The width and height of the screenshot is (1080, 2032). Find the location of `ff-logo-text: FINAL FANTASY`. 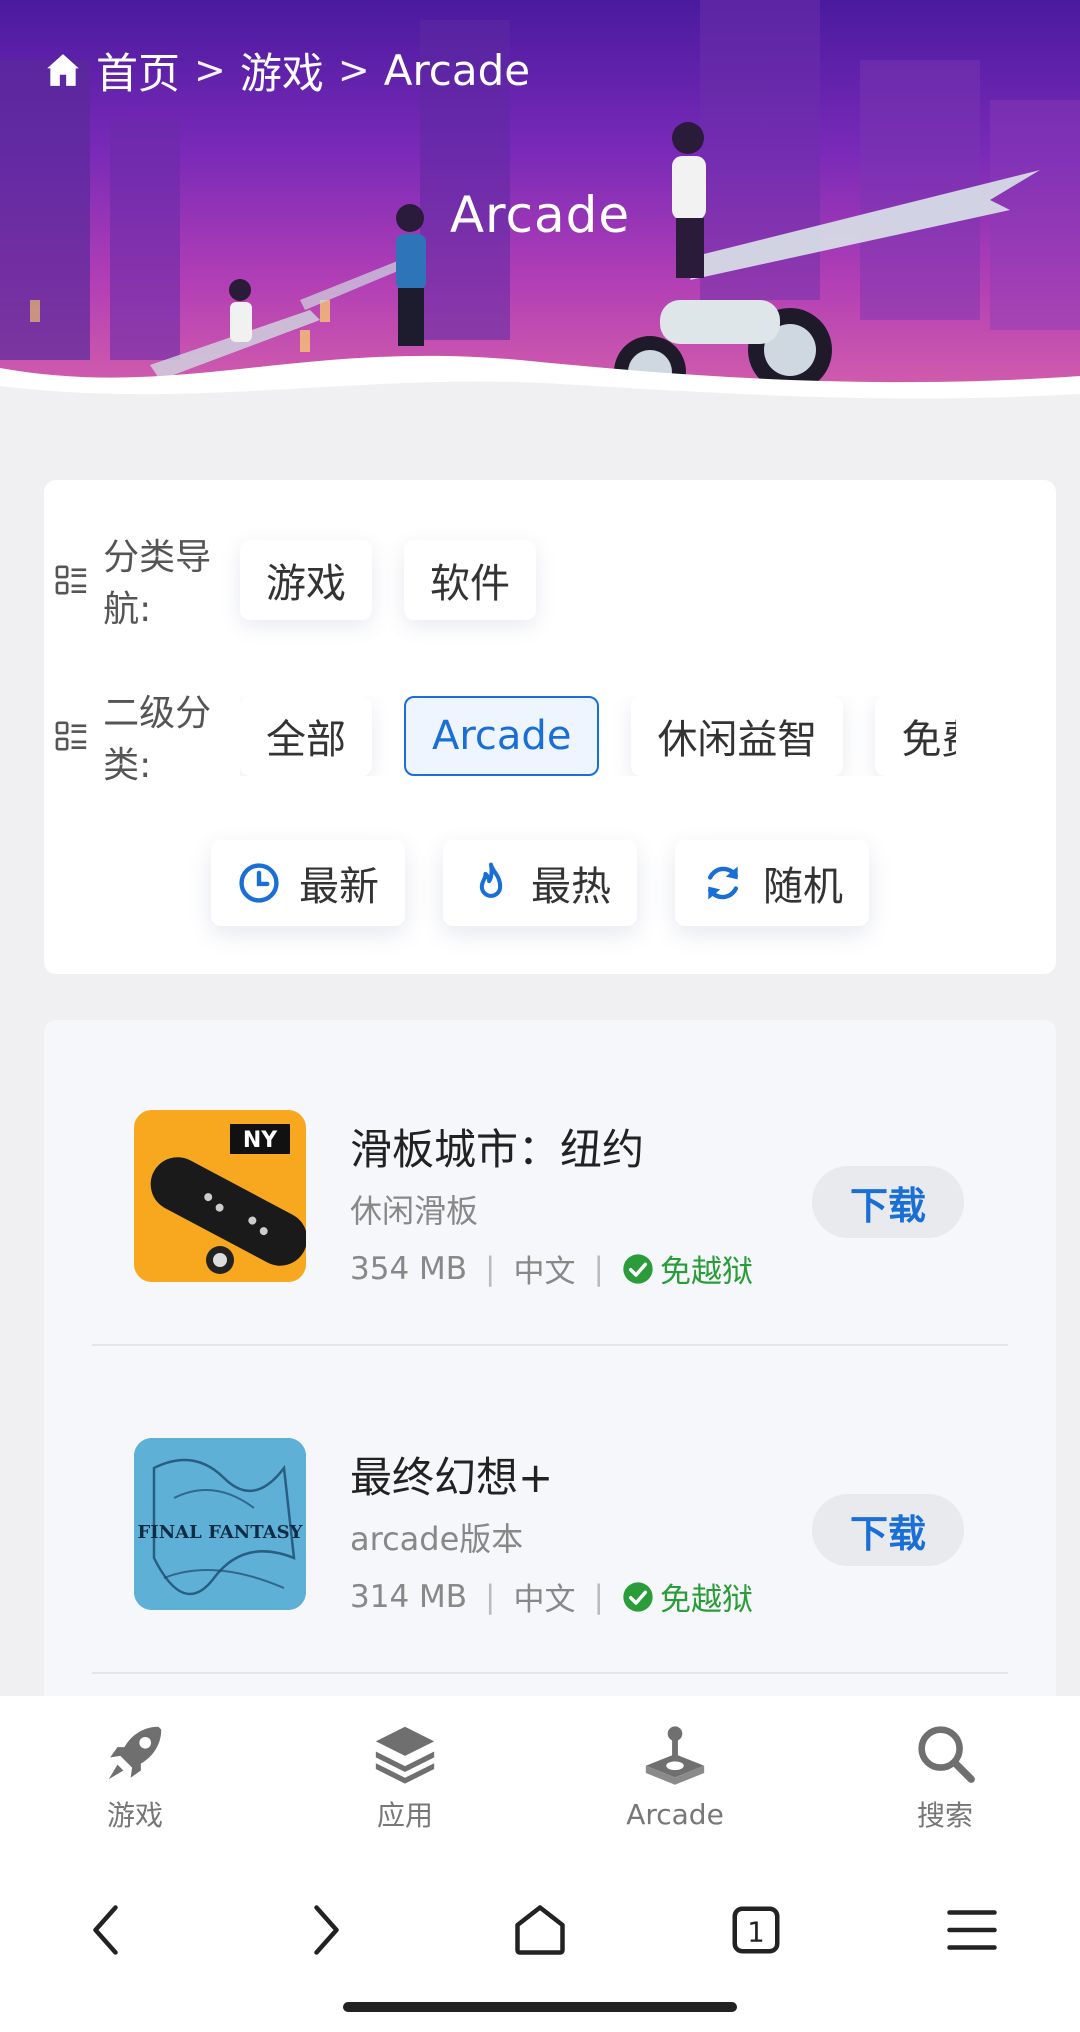

ff-logo-text: FINAL FANTASY is located at coordinates (221, 1532).